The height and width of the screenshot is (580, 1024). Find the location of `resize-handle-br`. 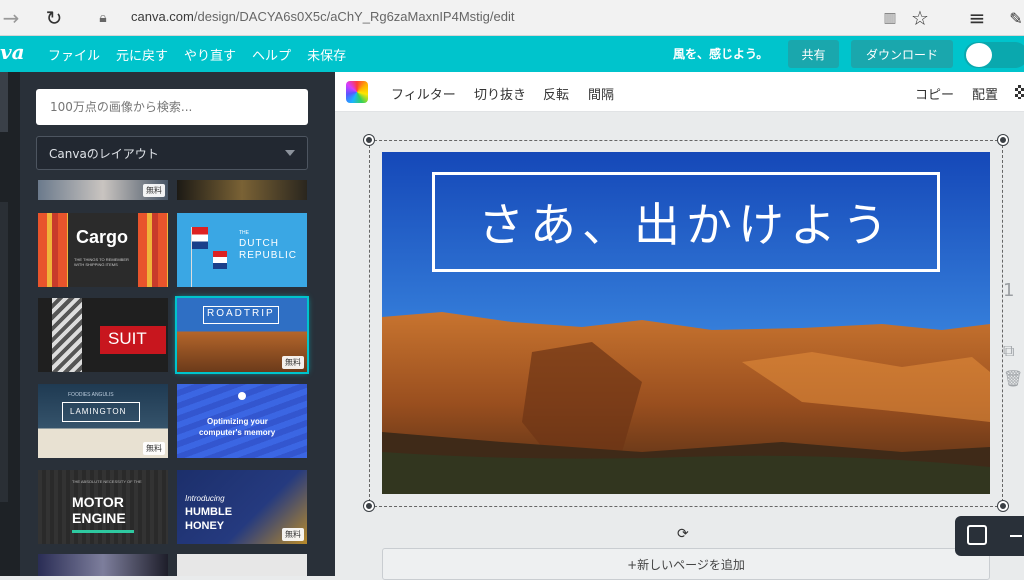

resize-handle-br is located at coordinates (1003, 506).